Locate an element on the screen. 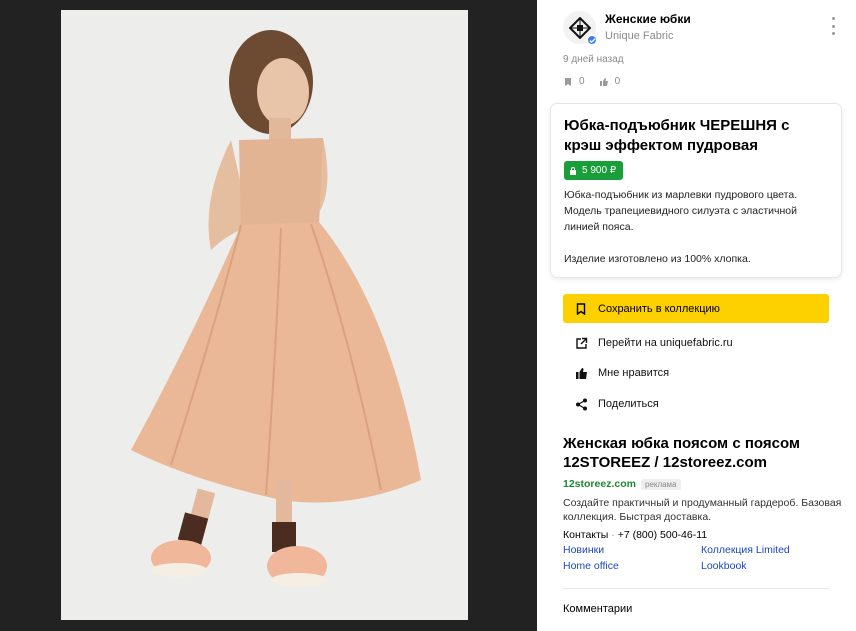  price-badge: 5 900 ₽ is located at coordinates (594, 170).